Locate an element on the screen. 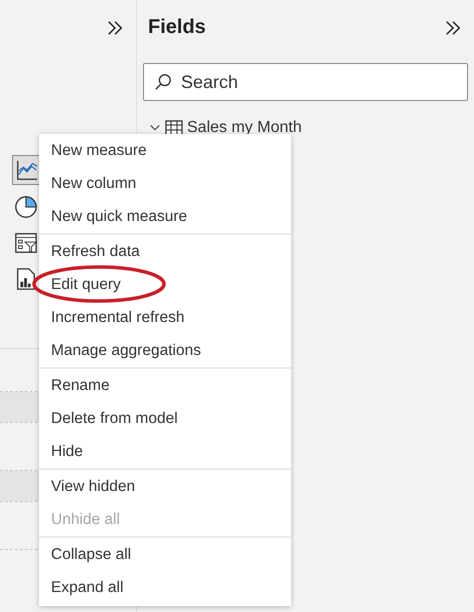  menu-item: Hide is located at coordinates (165, 451).